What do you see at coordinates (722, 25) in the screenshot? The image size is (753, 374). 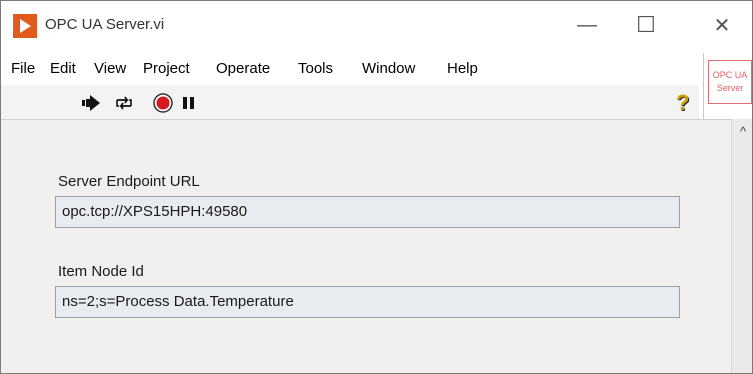 I see `close-button: ✕` at bounding box center [722, 25].